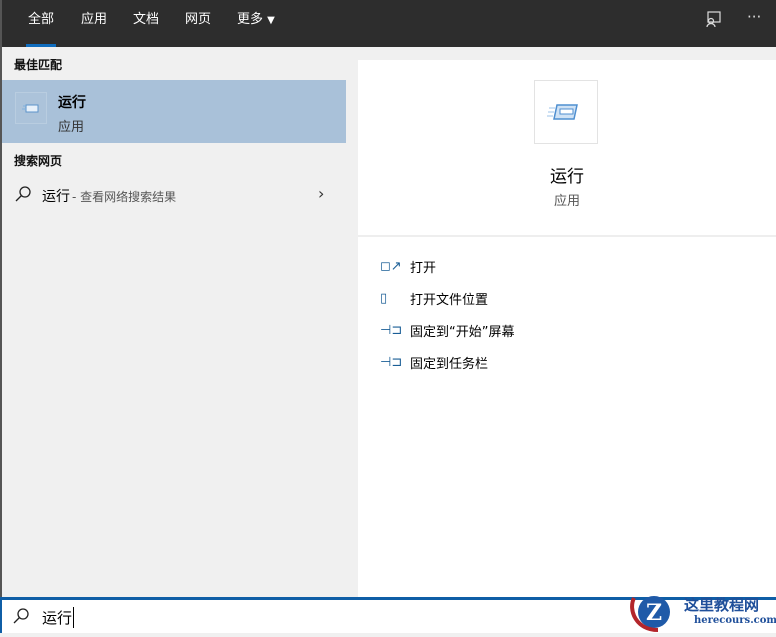  What do you see at coordinates (462, 332) in the screenshot?
I see `action-label: 固定到“开始”屏幕` at bounding box center [462, 332].